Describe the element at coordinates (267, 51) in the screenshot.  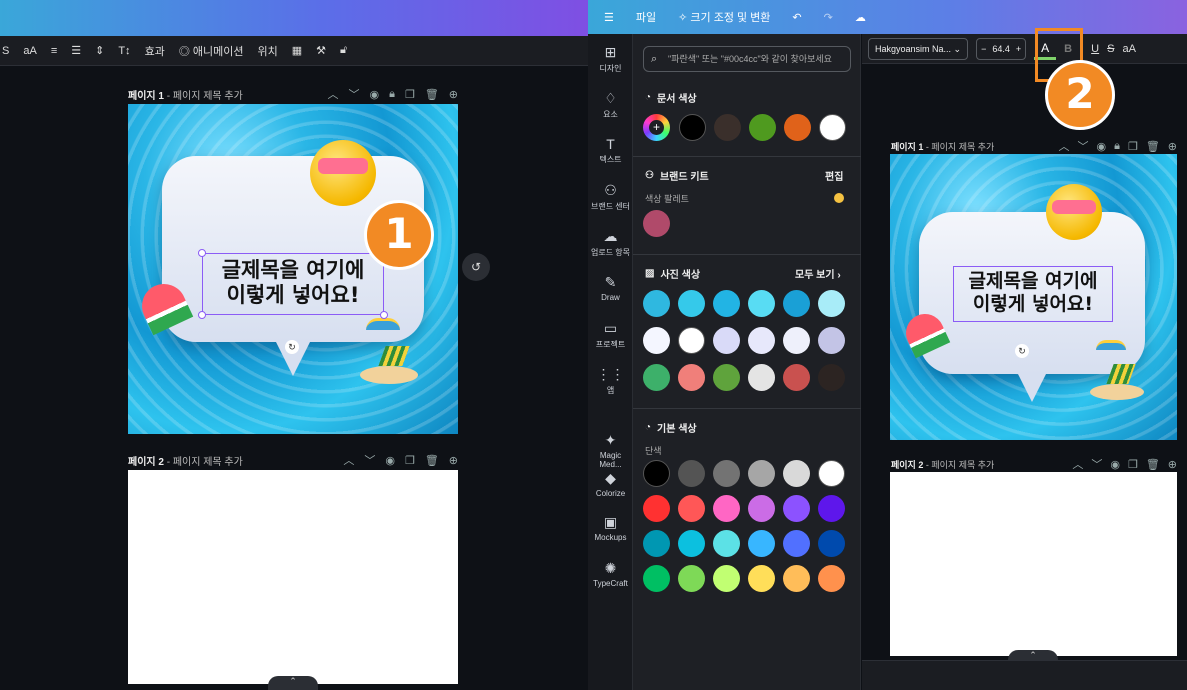
I see `position-button: 위치` at that location.